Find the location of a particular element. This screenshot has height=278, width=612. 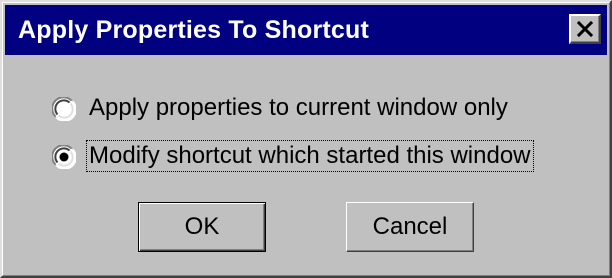

radio-option-current-window: Apply properties to current window only is located at coordinates (280, 109).